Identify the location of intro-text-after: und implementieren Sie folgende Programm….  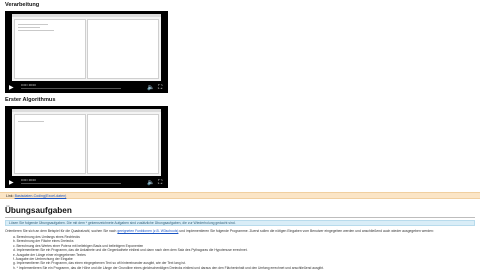
(306, 231).